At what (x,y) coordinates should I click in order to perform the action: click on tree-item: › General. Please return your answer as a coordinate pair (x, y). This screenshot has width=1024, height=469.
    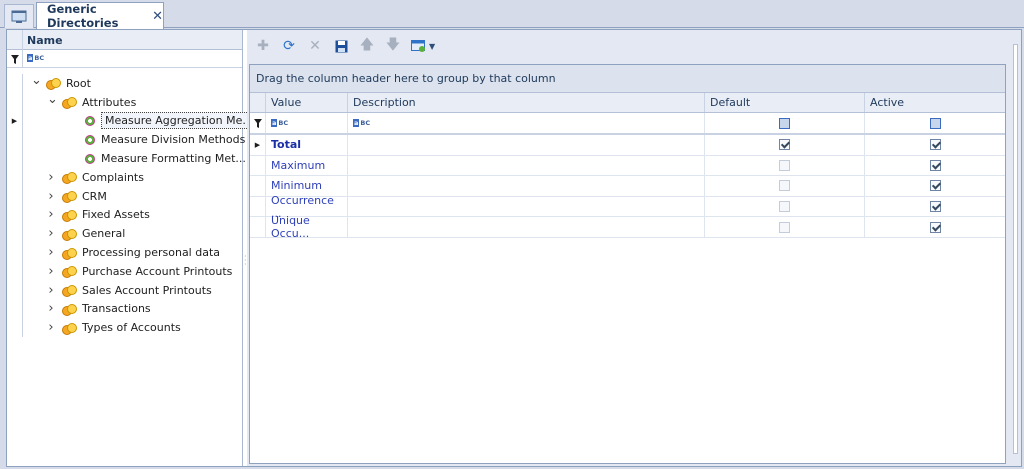
    Looking at the image, I should click on (125, 234).